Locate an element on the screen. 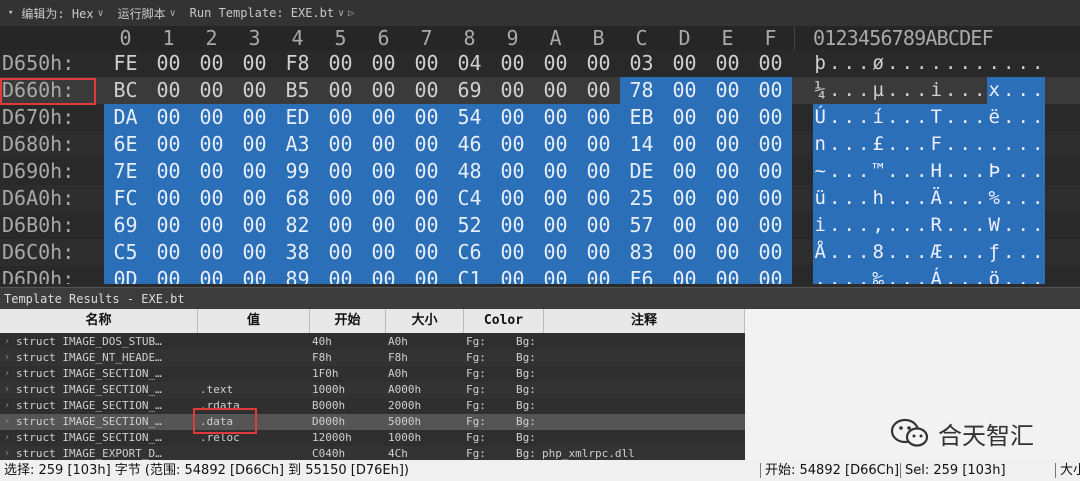 This screenshot has width=1080, height=481. hex-char: µ is located at coordinates (878, 90).